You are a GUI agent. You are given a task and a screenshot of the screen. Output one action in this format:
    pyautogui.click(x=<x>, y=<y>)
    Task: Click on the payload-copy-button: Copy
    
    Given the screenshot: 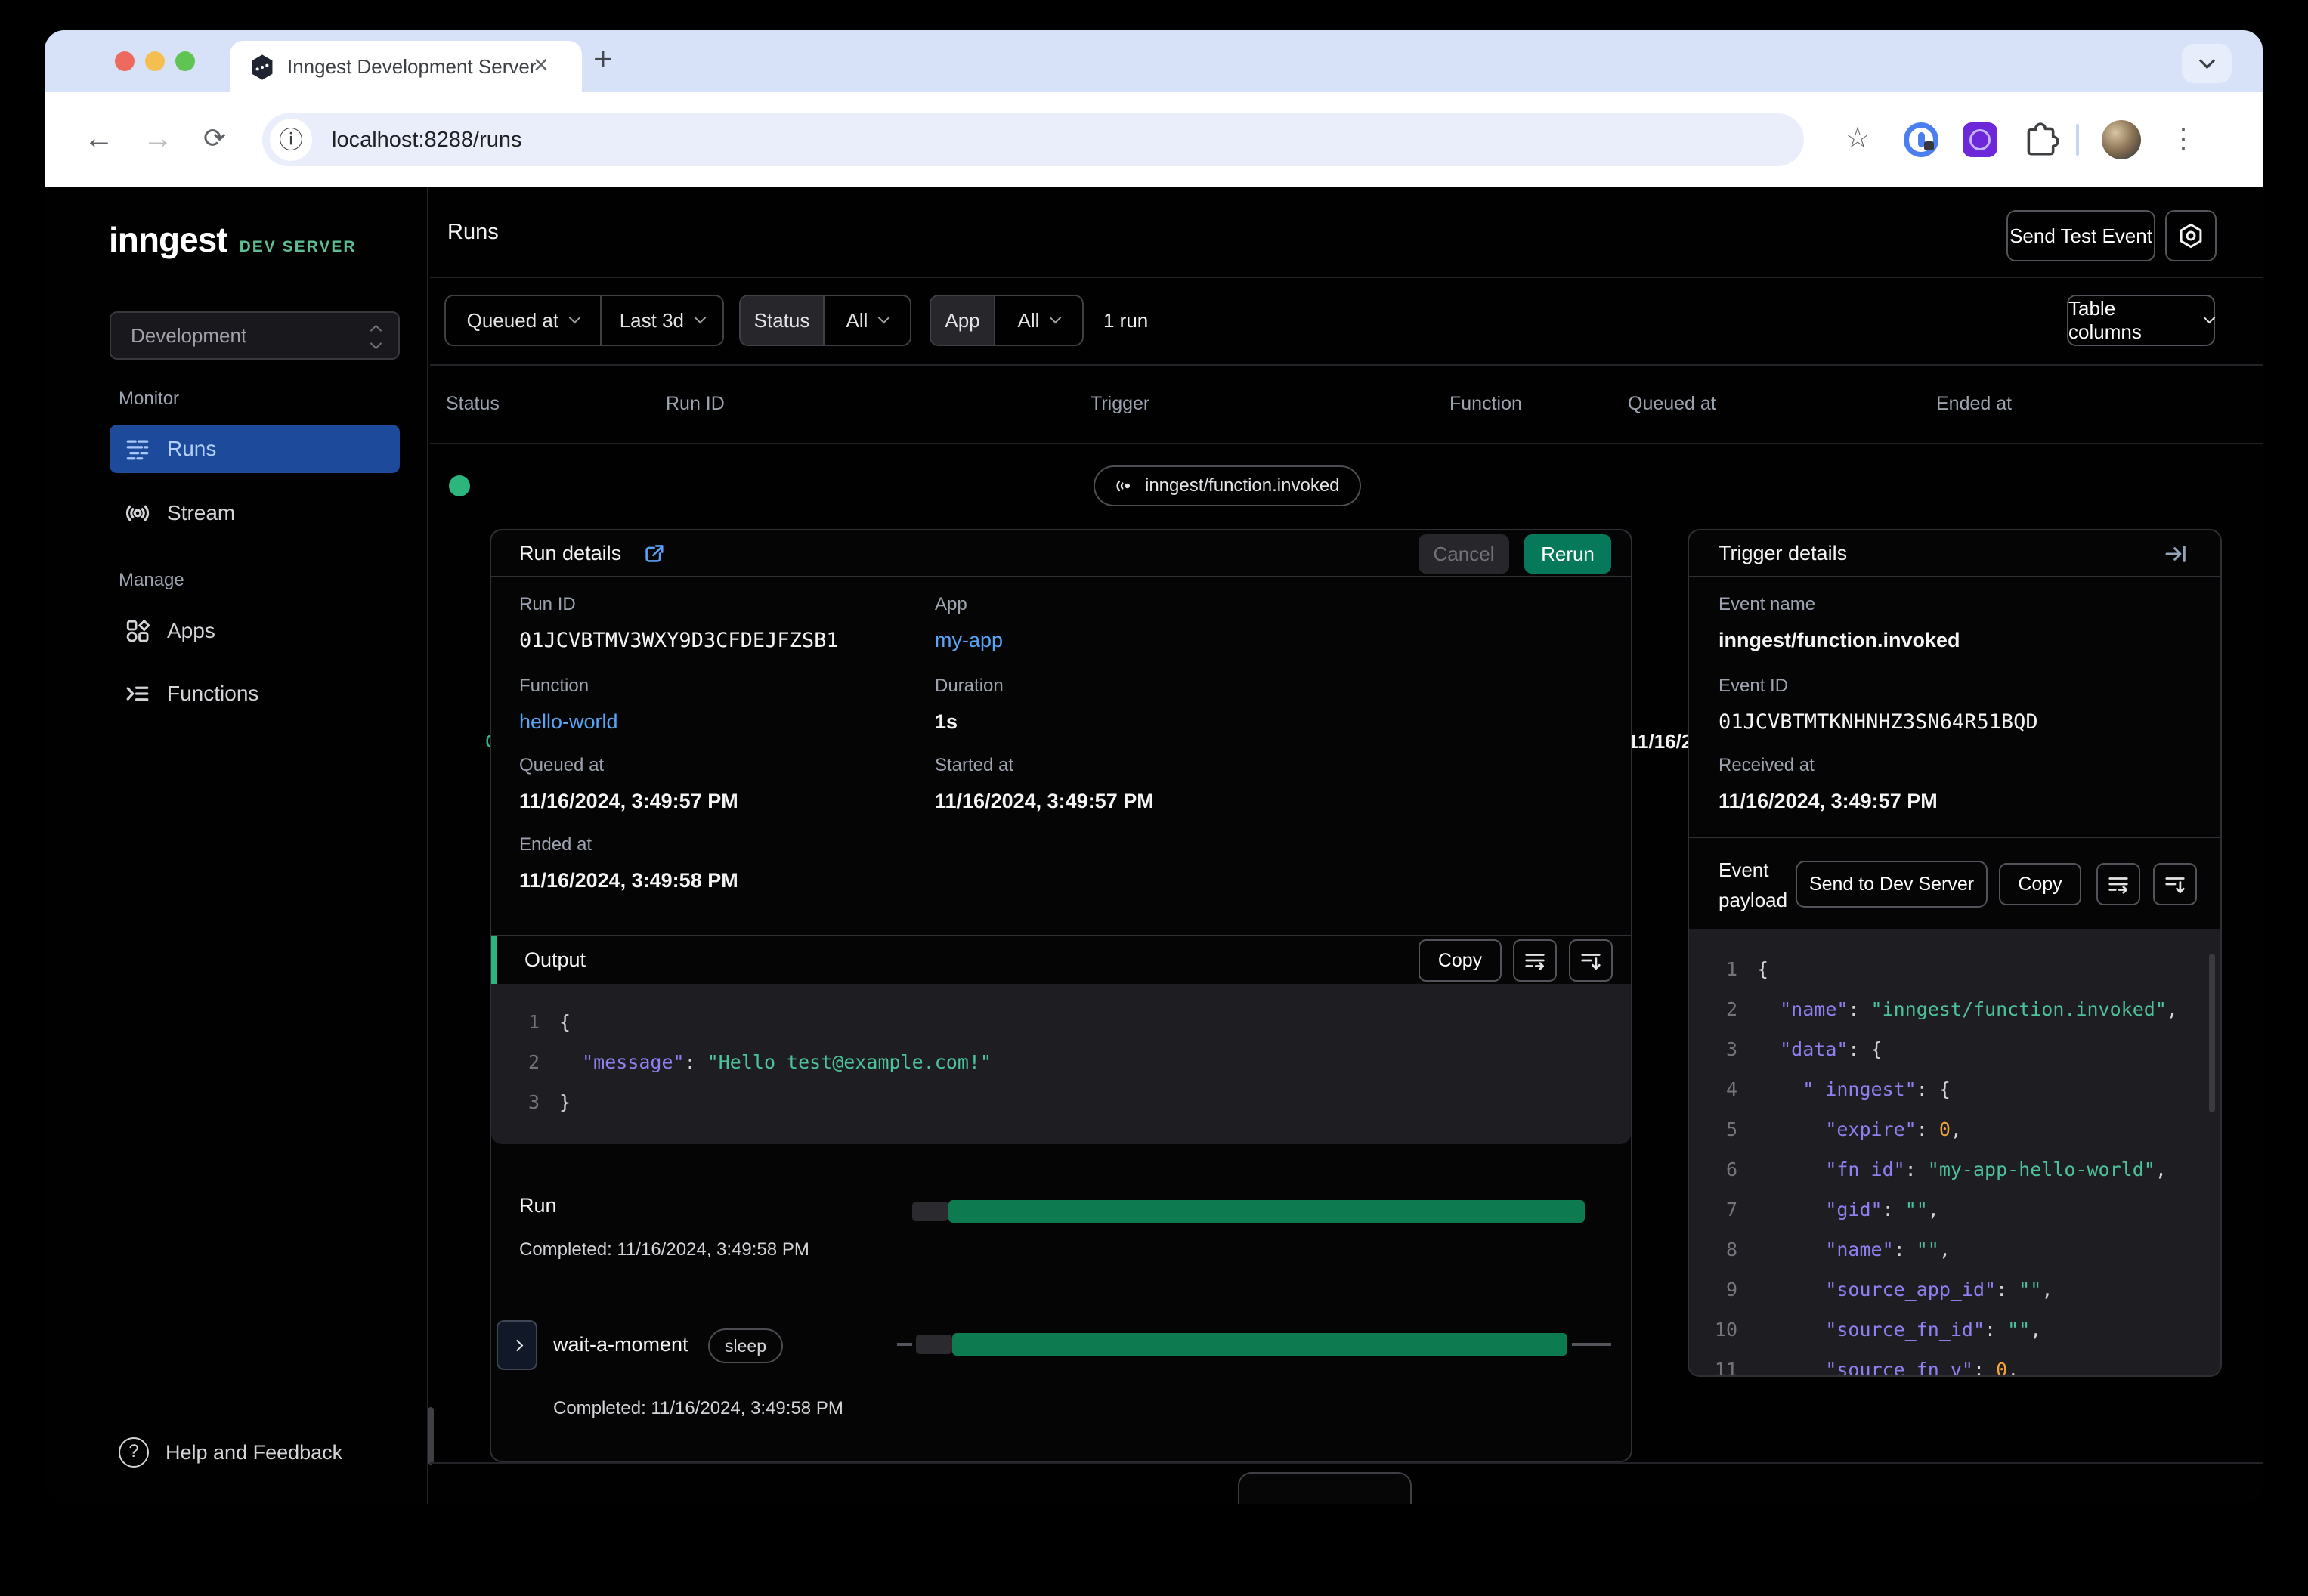 What is the action you would take?
    pyautogui.click(x=2040, y=884)
    